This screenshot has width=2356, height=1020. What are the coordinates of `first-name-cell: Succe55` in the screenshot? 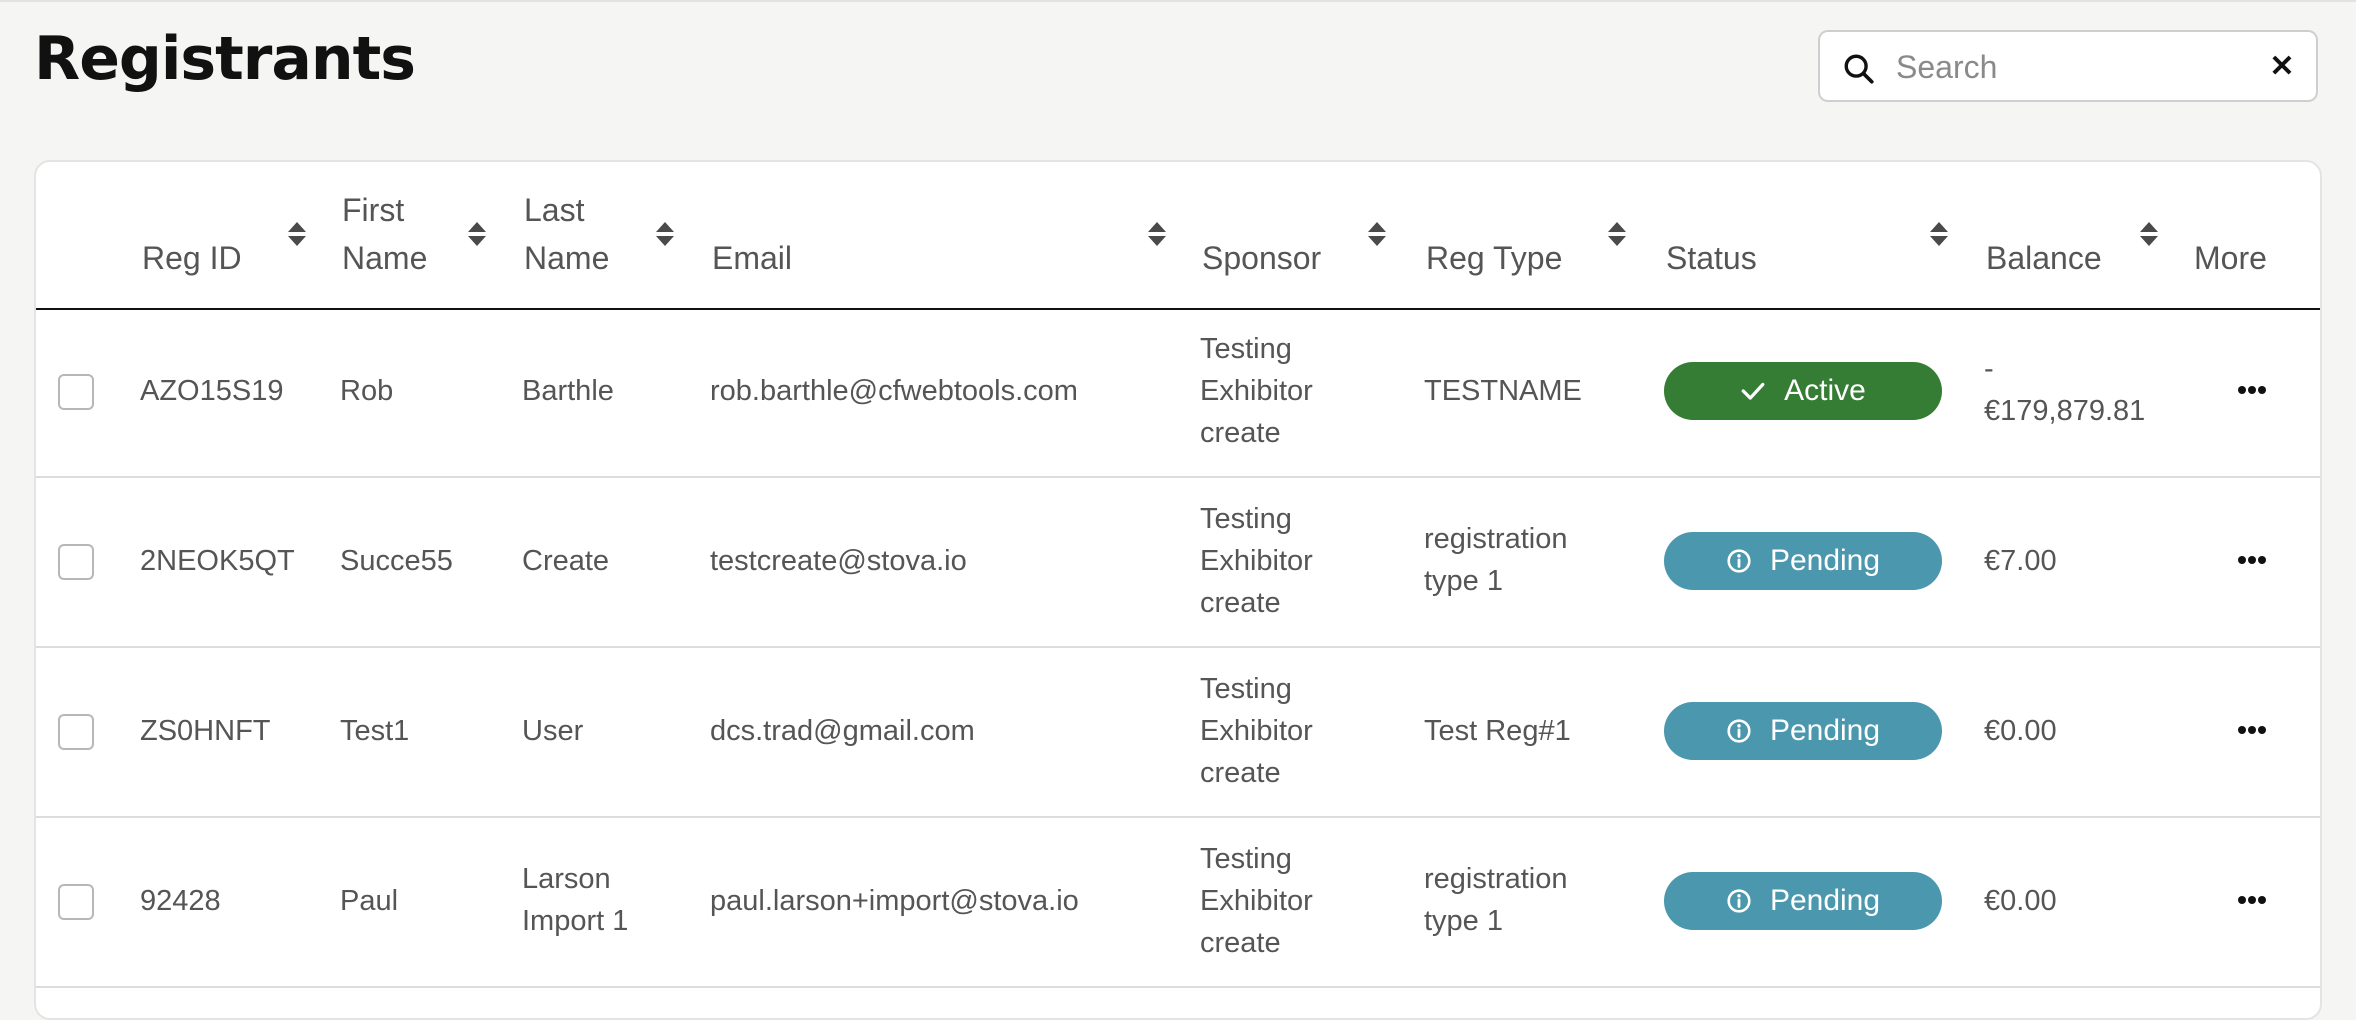 It's located at (396, 561).